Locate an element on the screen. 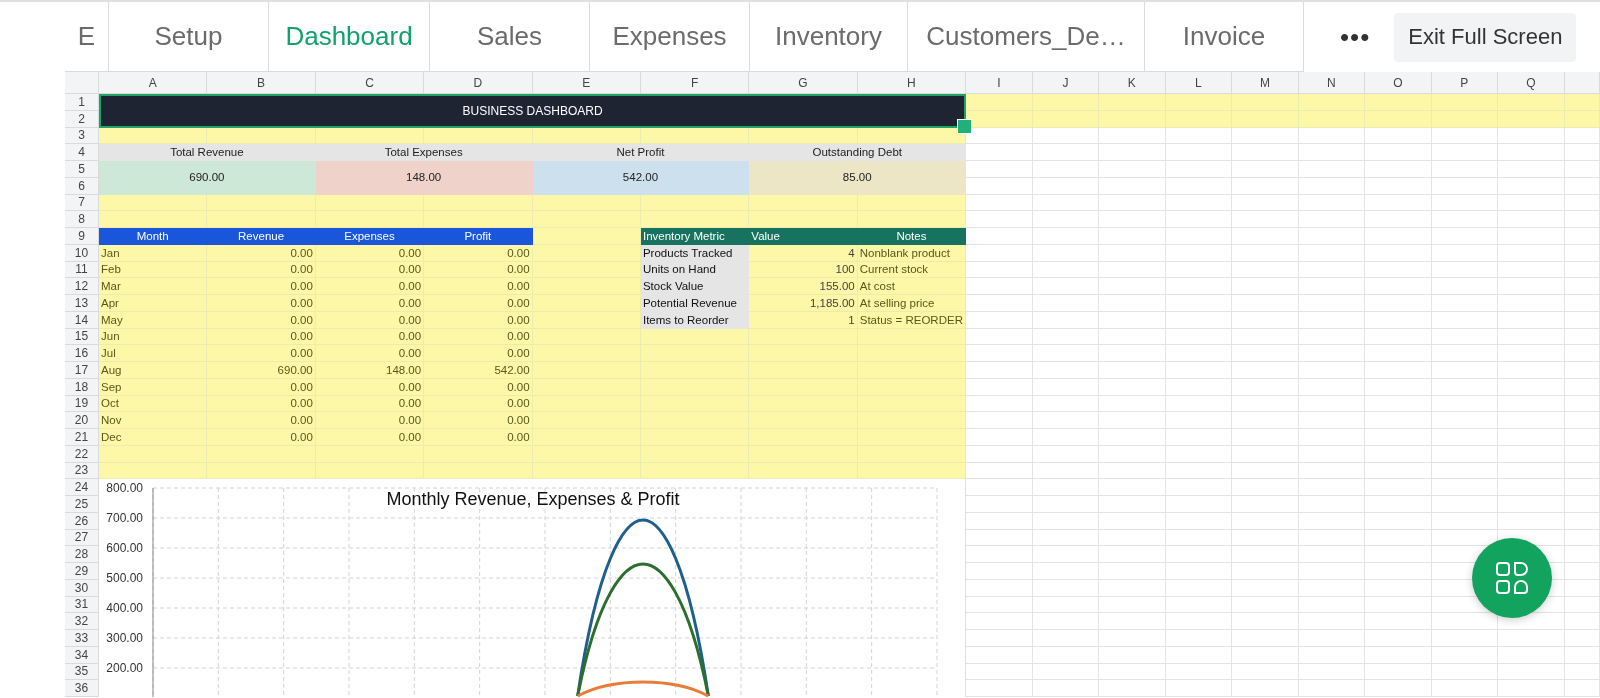 Image resolution: width=1600 pixels, height=698 pixels. row-header: 36 is located at coordinates (82, 688).